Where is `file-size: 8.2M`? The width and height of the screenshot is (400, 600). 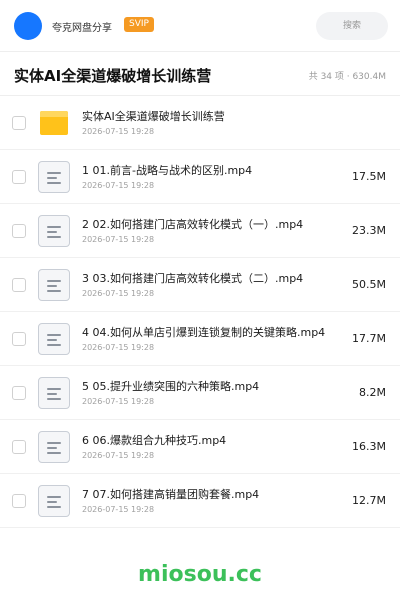
file-size: 8.2M is located at coordinates (372, 392).